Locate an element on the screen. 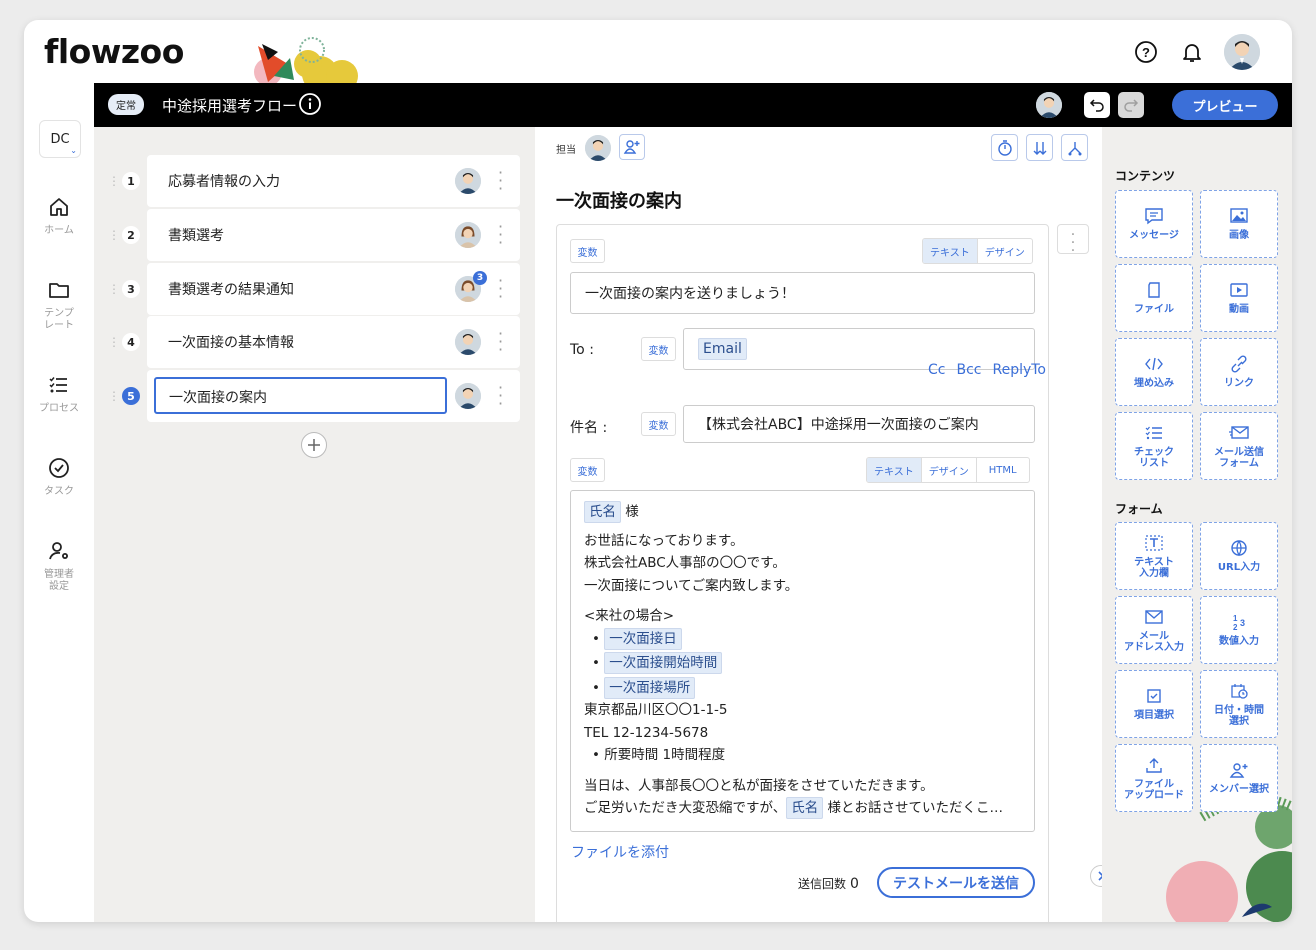 The image size is (1316, 950). palette-link: リンク is located at coordinates (1239, 372).